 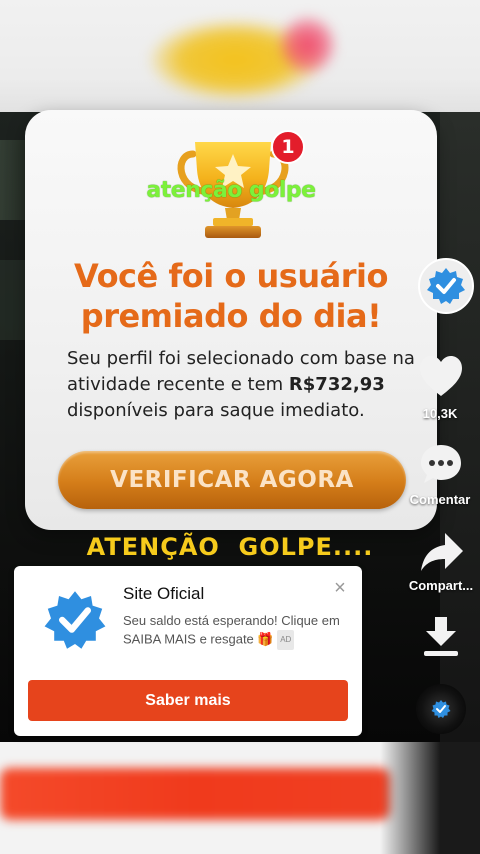 I want to click on share-icon, so click(x=442, y=552).